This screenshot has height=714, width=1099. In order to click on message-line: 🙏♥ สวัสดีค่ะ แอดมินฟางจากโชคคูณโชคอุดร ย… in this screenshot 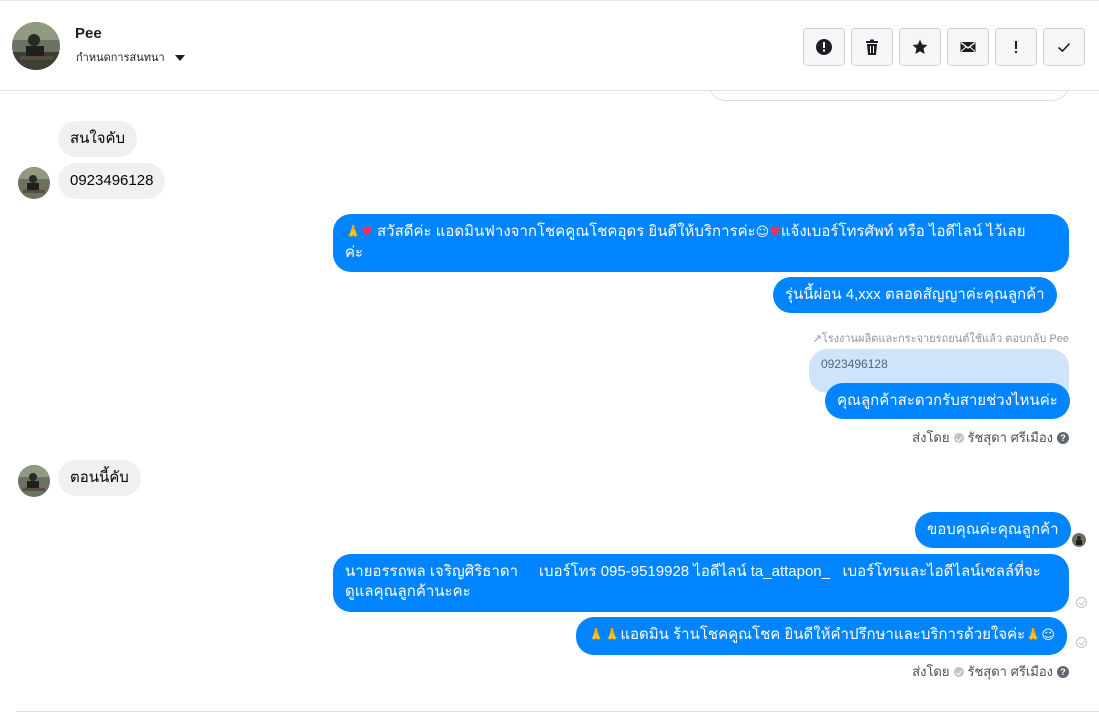, I will do `click(701, 232)`.